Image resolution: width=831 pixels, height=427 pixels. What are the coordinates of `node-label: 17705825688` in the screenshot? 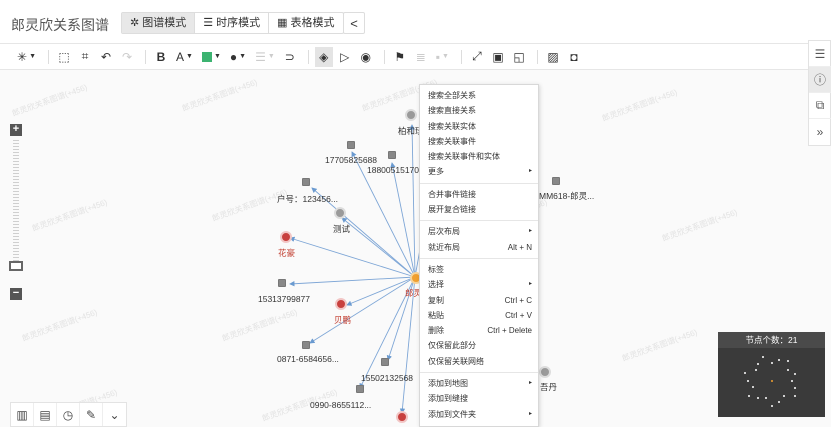 It's located at (351, 160).